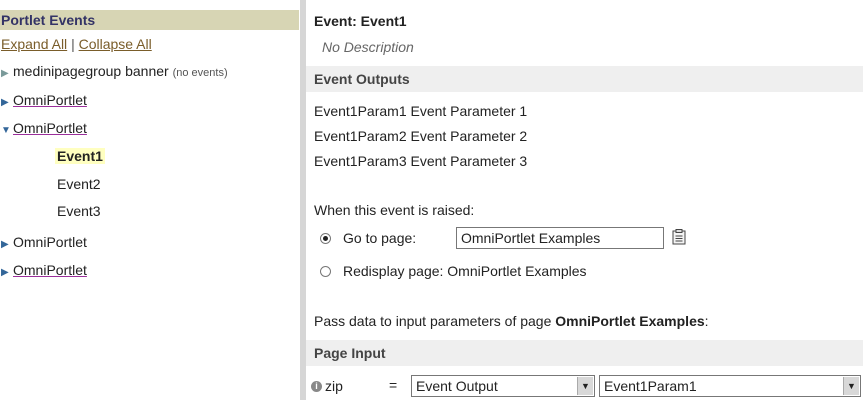 This screenshot has height=400, width=863. What do you see at coordinates (149, 20) in the screenshot?
I see `portlet-events-title: Portlet Events` at bounding box center [149, 20].